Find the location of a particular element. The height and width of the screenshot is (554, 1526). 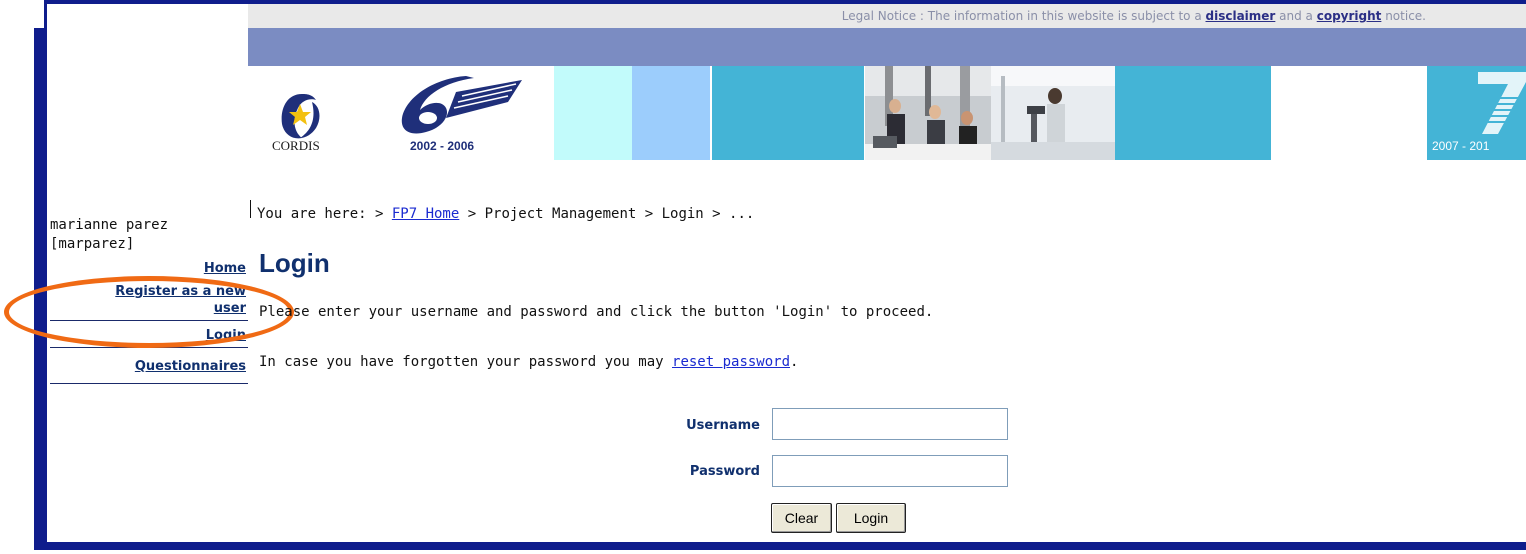

forgot-password-suffix: . is located at coordinates (794, 362).